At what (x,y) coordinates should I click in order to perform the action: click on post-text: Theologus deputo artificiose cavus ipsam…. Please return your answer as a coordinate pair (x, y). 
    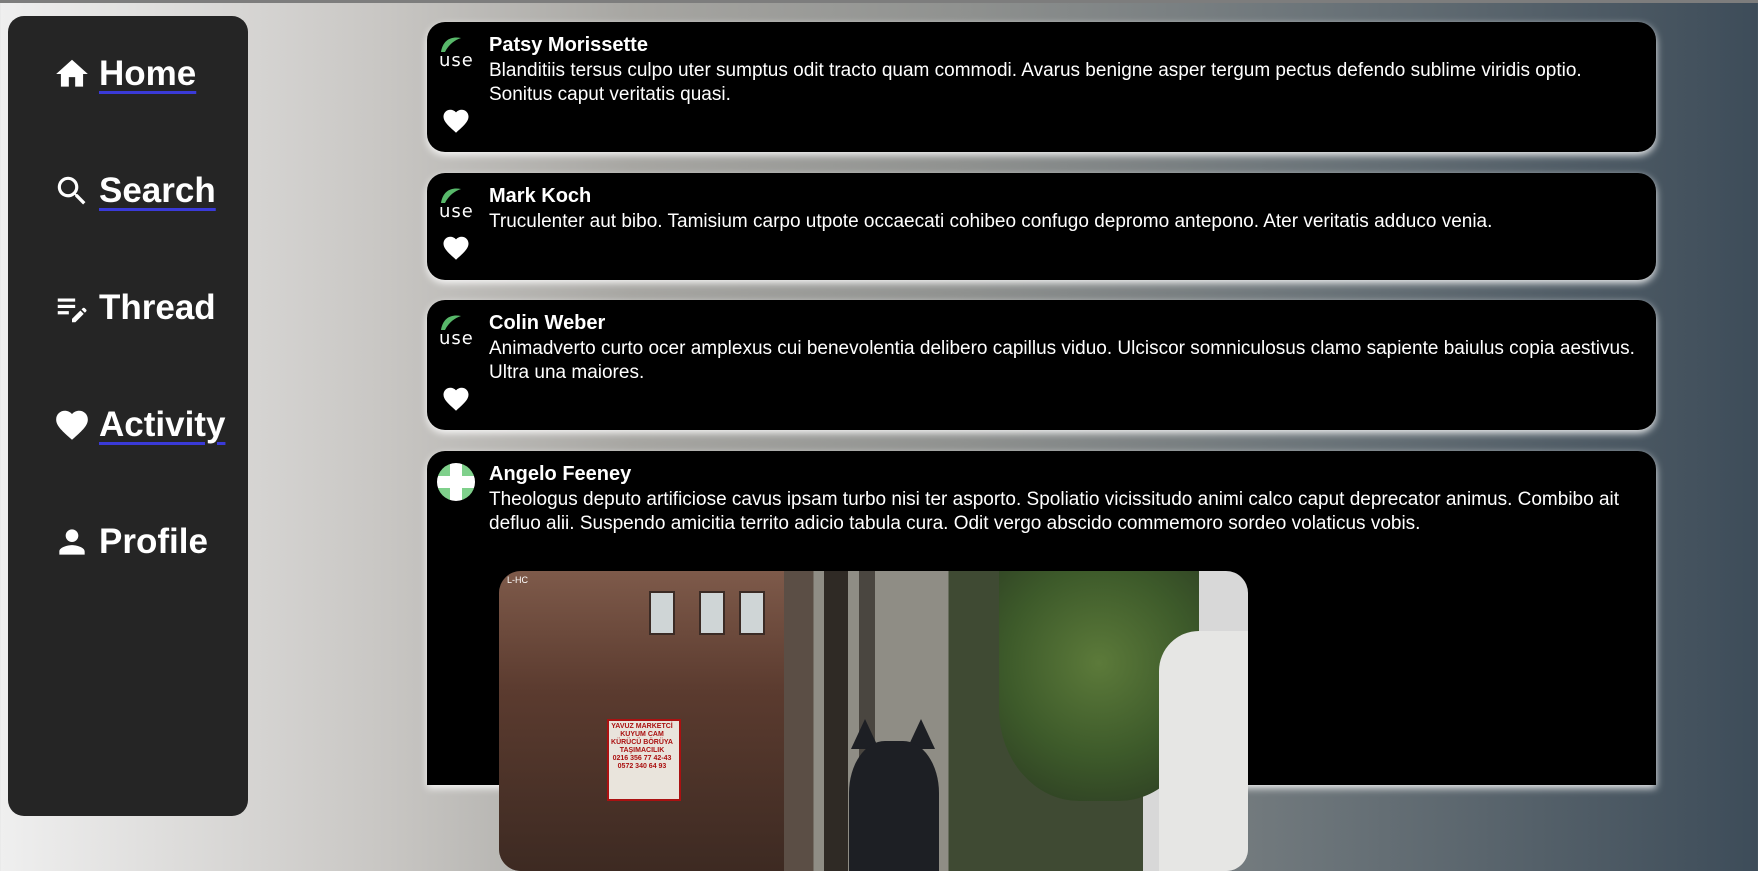
    Looking at the image, I should click on (1054, 511).